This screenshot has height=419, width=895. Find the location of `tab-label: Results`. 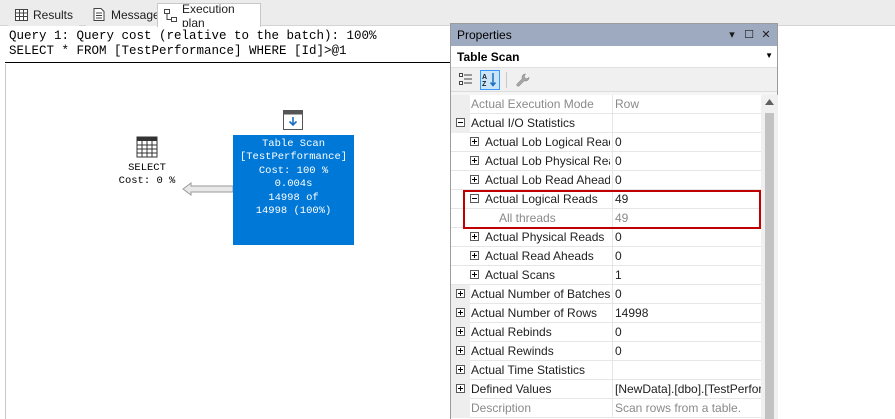

tab-label: Results is located at coordinates (53, 14).